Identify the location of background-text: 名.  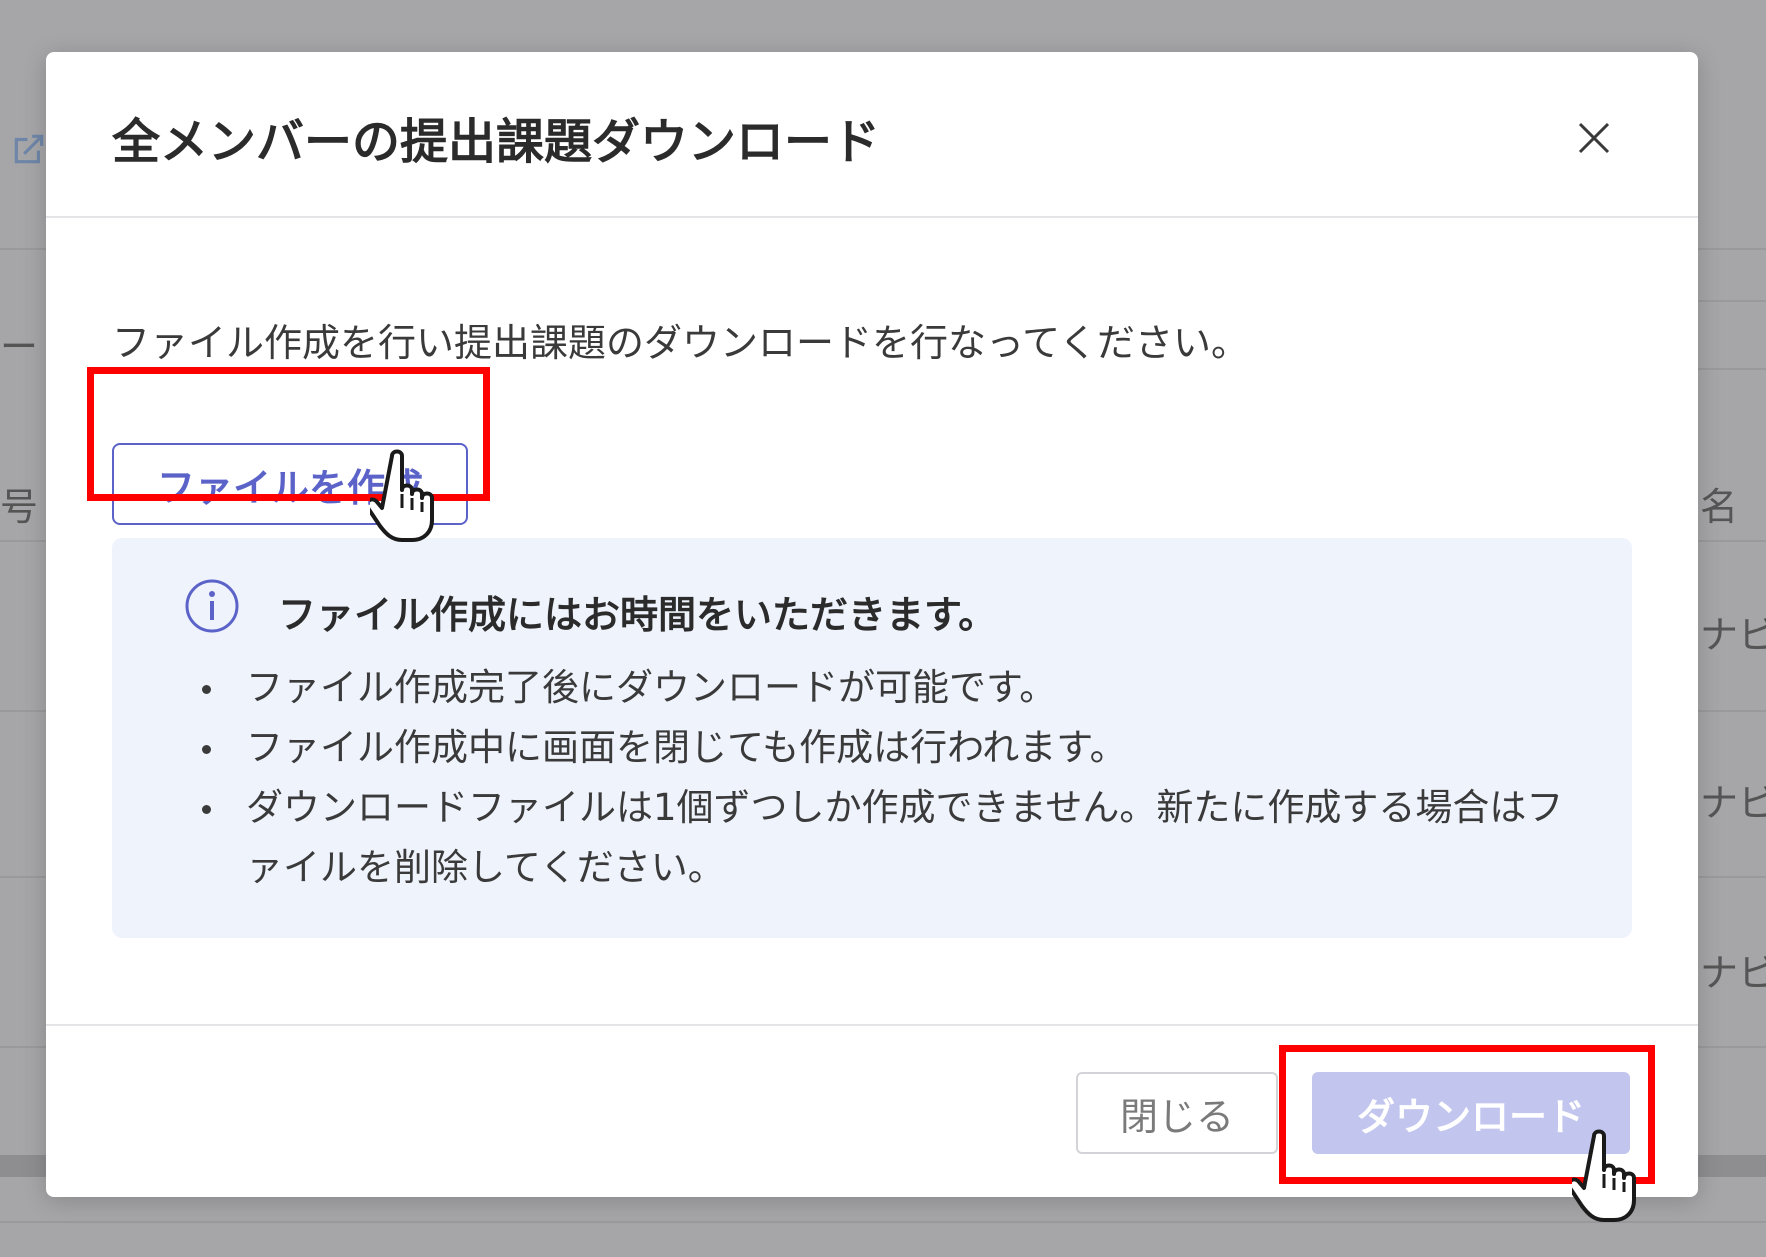
(1719, 507).